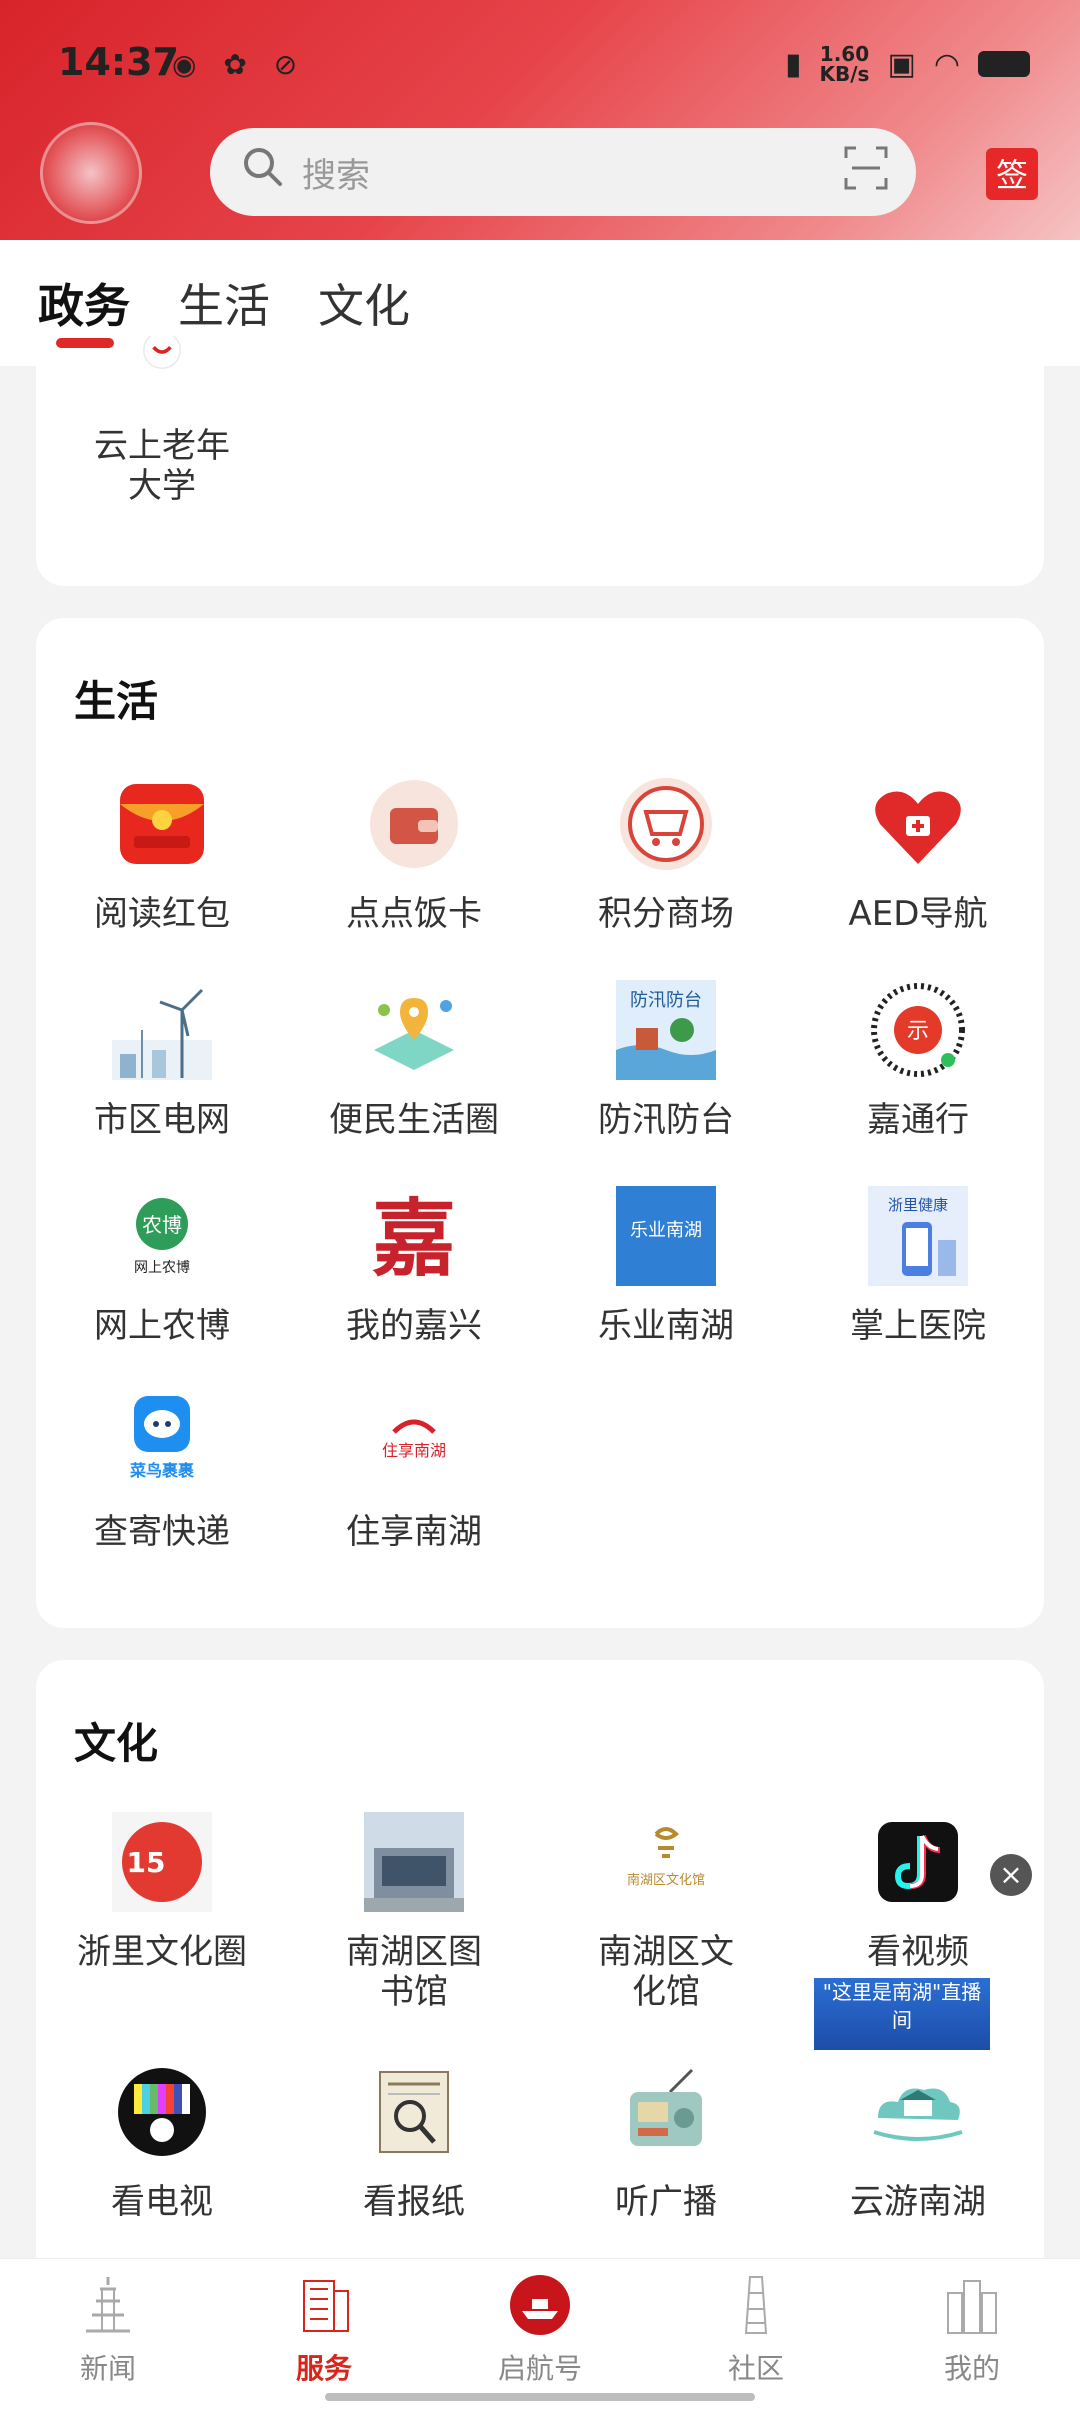 The height and width of the screenshot is (2409, 1080). I want to click on live-stream-banner: "这里是南湖"直播间, so click(902, 2014).